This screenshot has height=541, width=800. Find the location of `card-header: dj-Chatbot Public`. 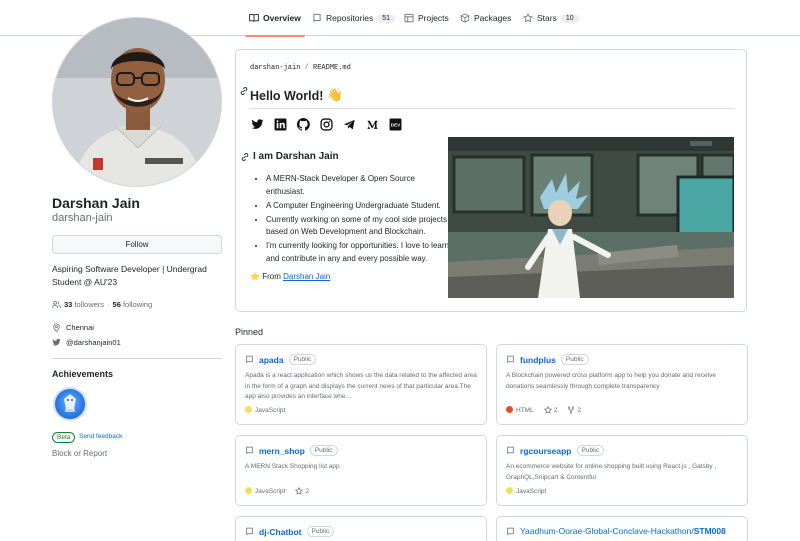

card-header: dj-Chatbot Public is located at coordinates (290, 531).